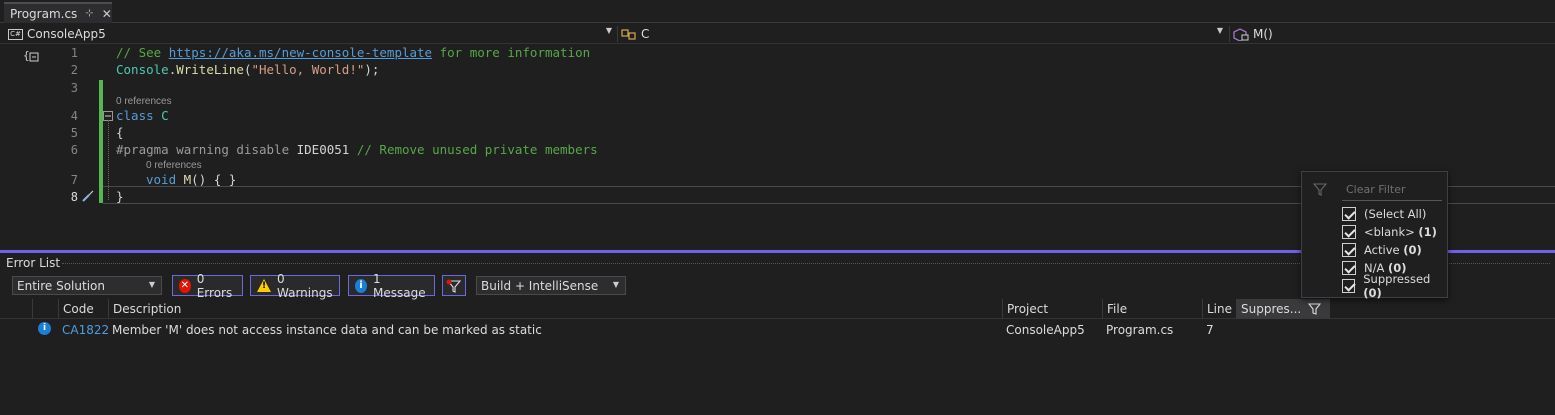 The image size is (1555, 415). What do you see at coordinates (1314, 309) in the screenshot?
I see `column-filter-icon` at bounding box center [1314, 309].